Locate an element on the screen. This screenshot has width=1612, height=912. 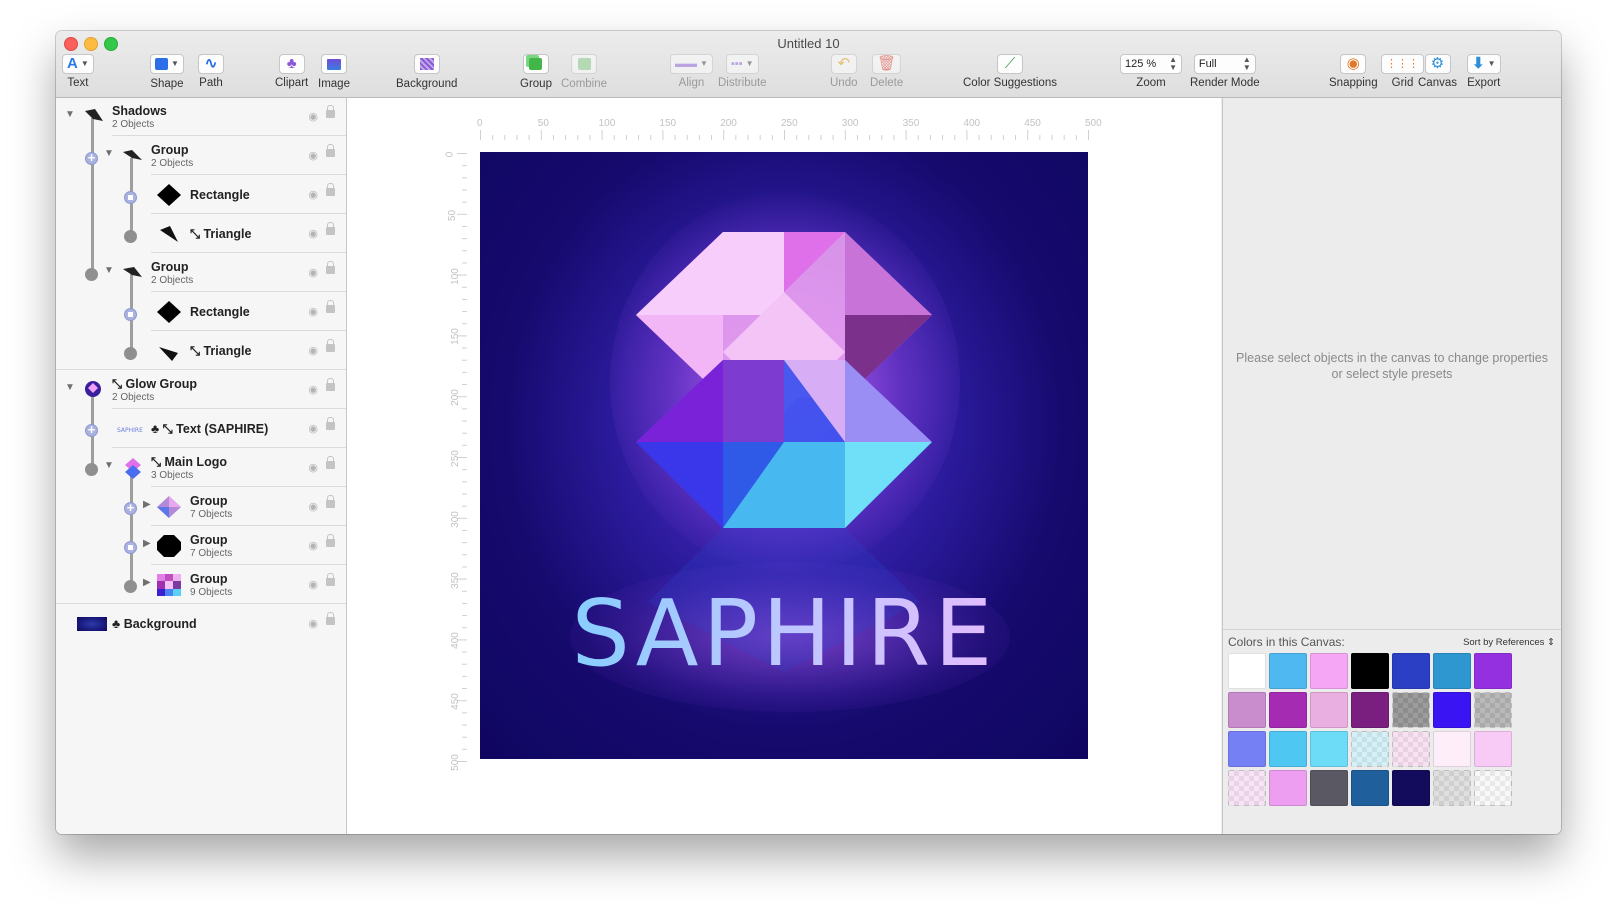
layer-row: ▶ Group 9 Objects ◉ is located at coordinates (201, 585).